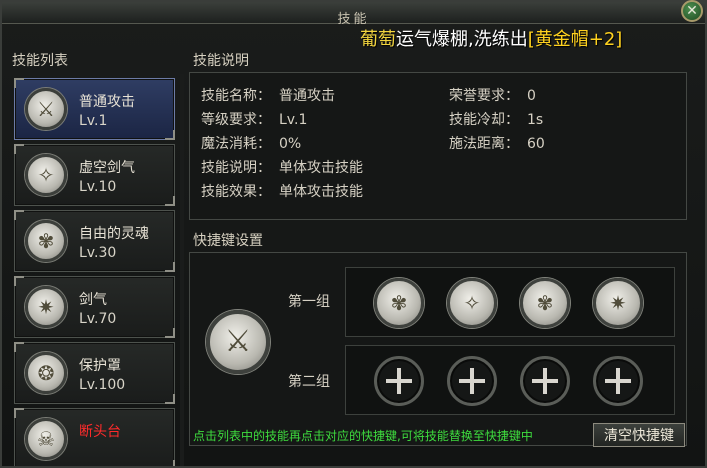  Describe the element at coordinates (182, 270) in the screenshot. I see `skill-list-scrollbar` at that location.